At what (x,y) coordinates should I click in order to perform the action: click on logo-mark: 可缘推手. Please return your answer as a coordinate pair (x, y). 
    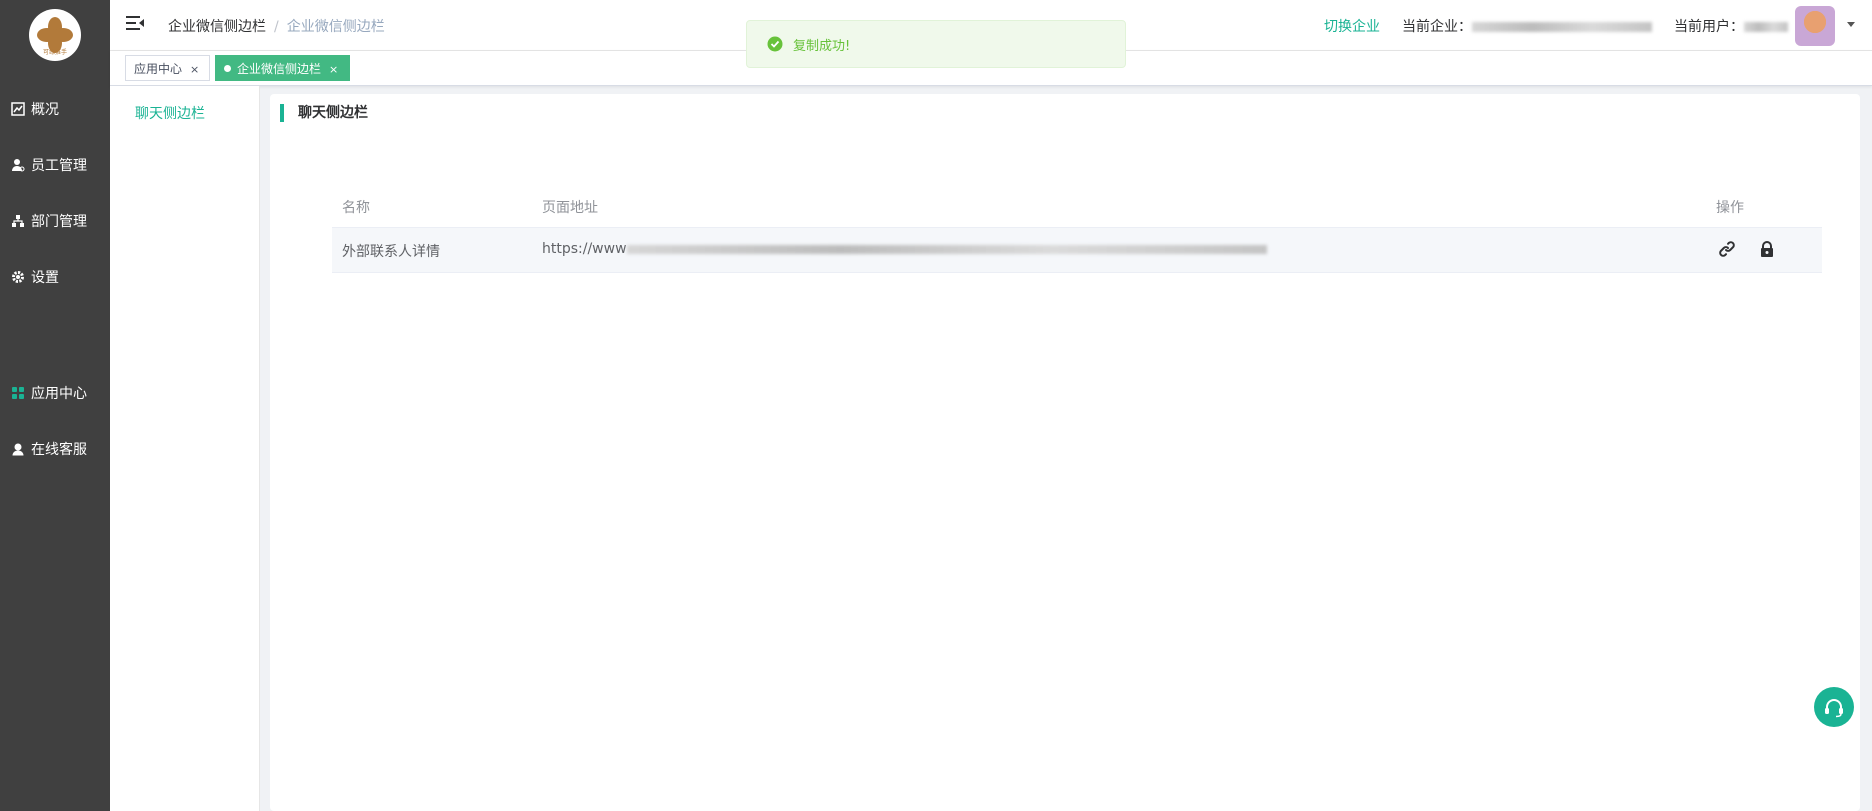
    Looking at the image, I should click on (55, 35).